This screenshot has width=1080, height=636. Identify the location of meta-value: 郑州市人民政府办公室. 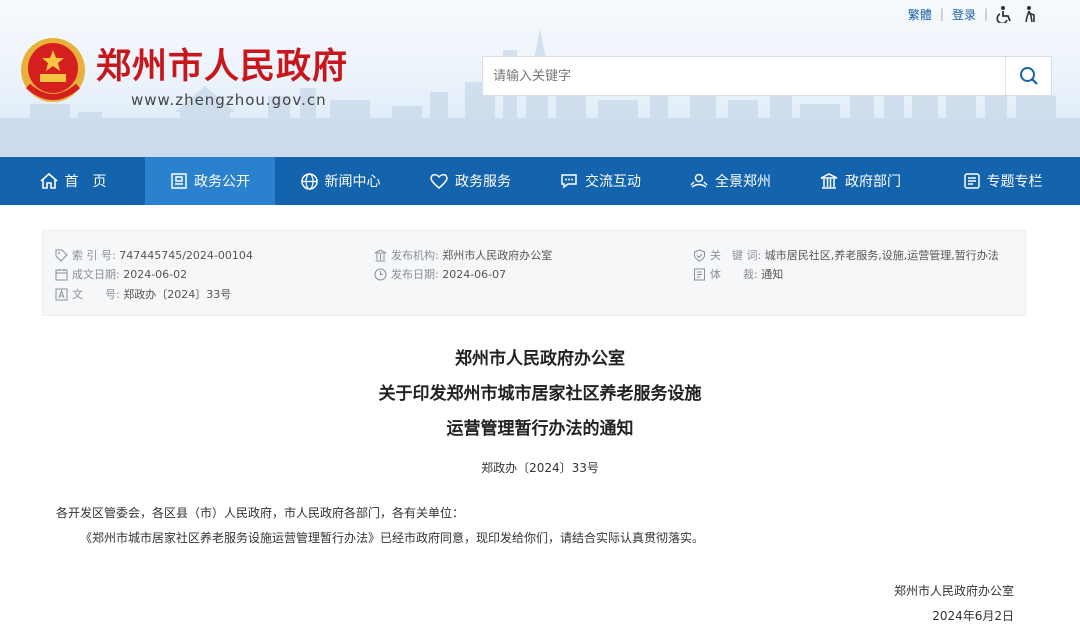
(497, 255).